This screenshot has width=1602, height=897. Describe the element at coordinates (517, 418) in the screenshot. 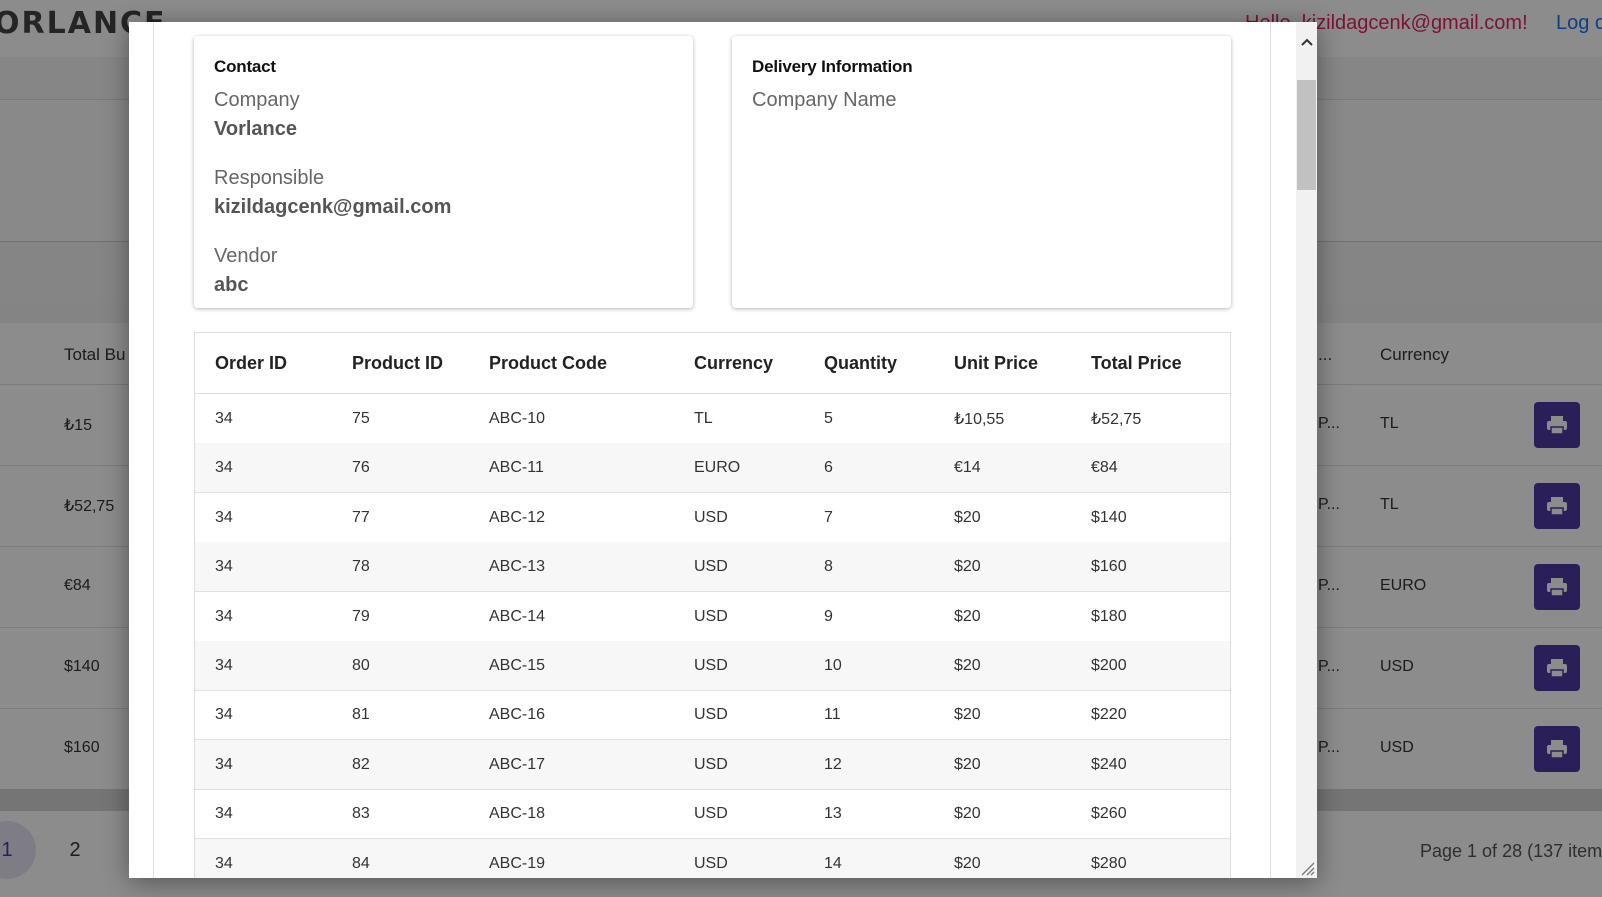

I see `table-cell: ABC-10` at that location.